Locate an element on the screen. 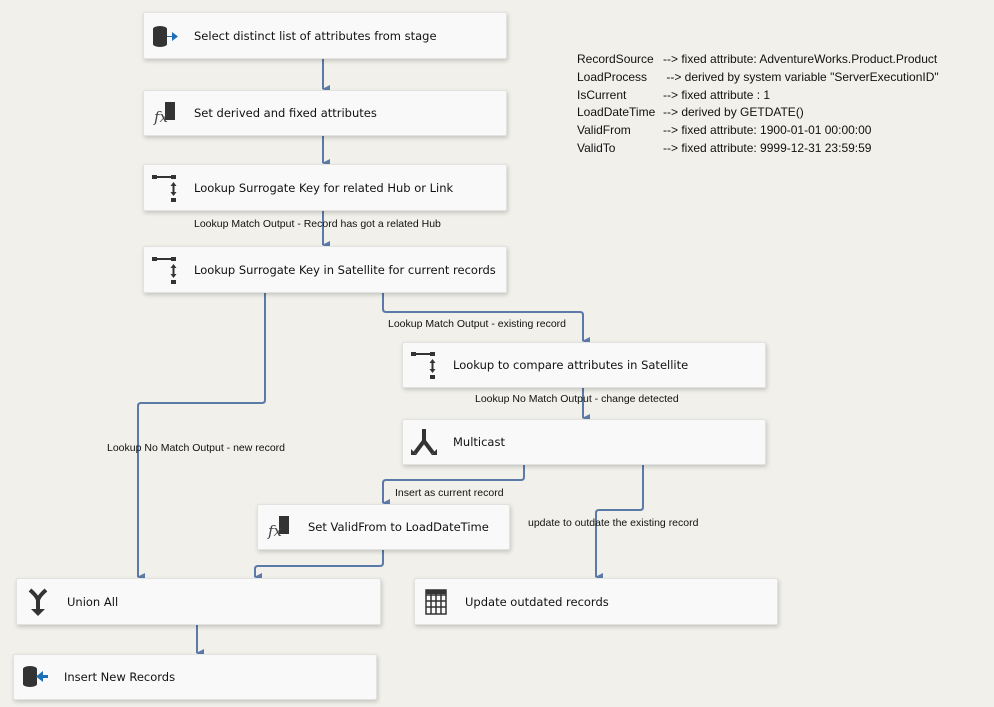 The width and height of the screenshot is (994, 707). path-label: Lookup Match Output - existing record is located at coordinates (477, 324).